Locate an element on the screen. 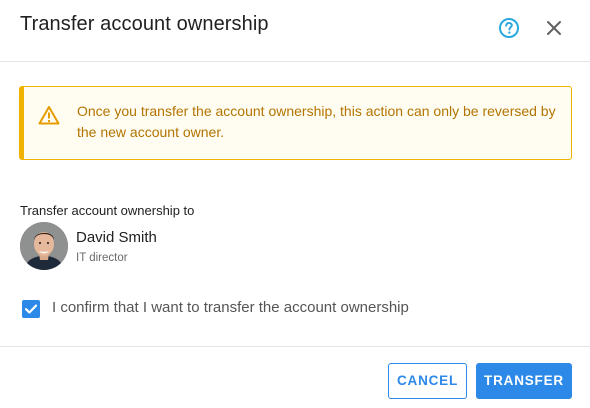 The image size is (590, 408). confirm-checkbox is located at coordinates (31, 309).